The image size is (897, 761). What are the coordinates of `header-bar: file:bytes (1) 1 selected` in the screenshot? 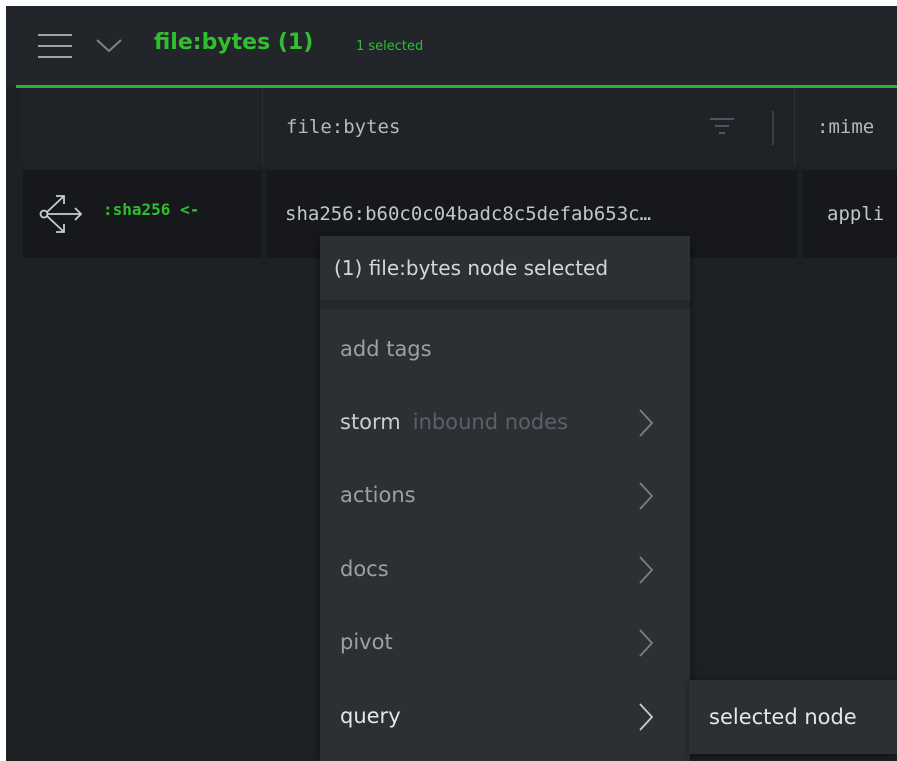 It's located at (451, 46).